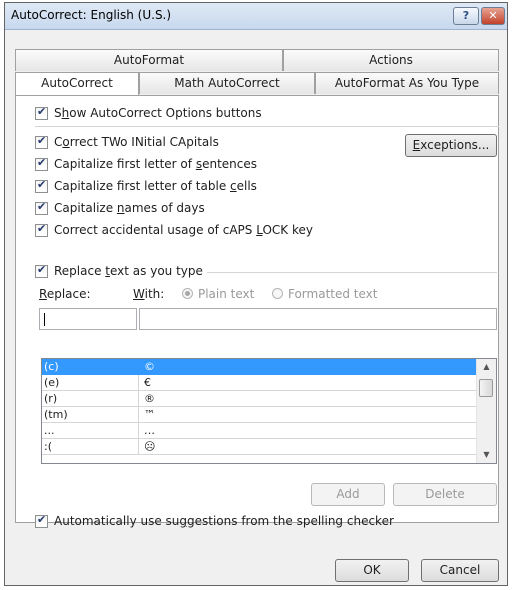 The image size is (512, 590). Describe the element at coordinates (91, 15) in the screenshot. I see `window-title: AutoCorrect: English (U.S.)` at that location.